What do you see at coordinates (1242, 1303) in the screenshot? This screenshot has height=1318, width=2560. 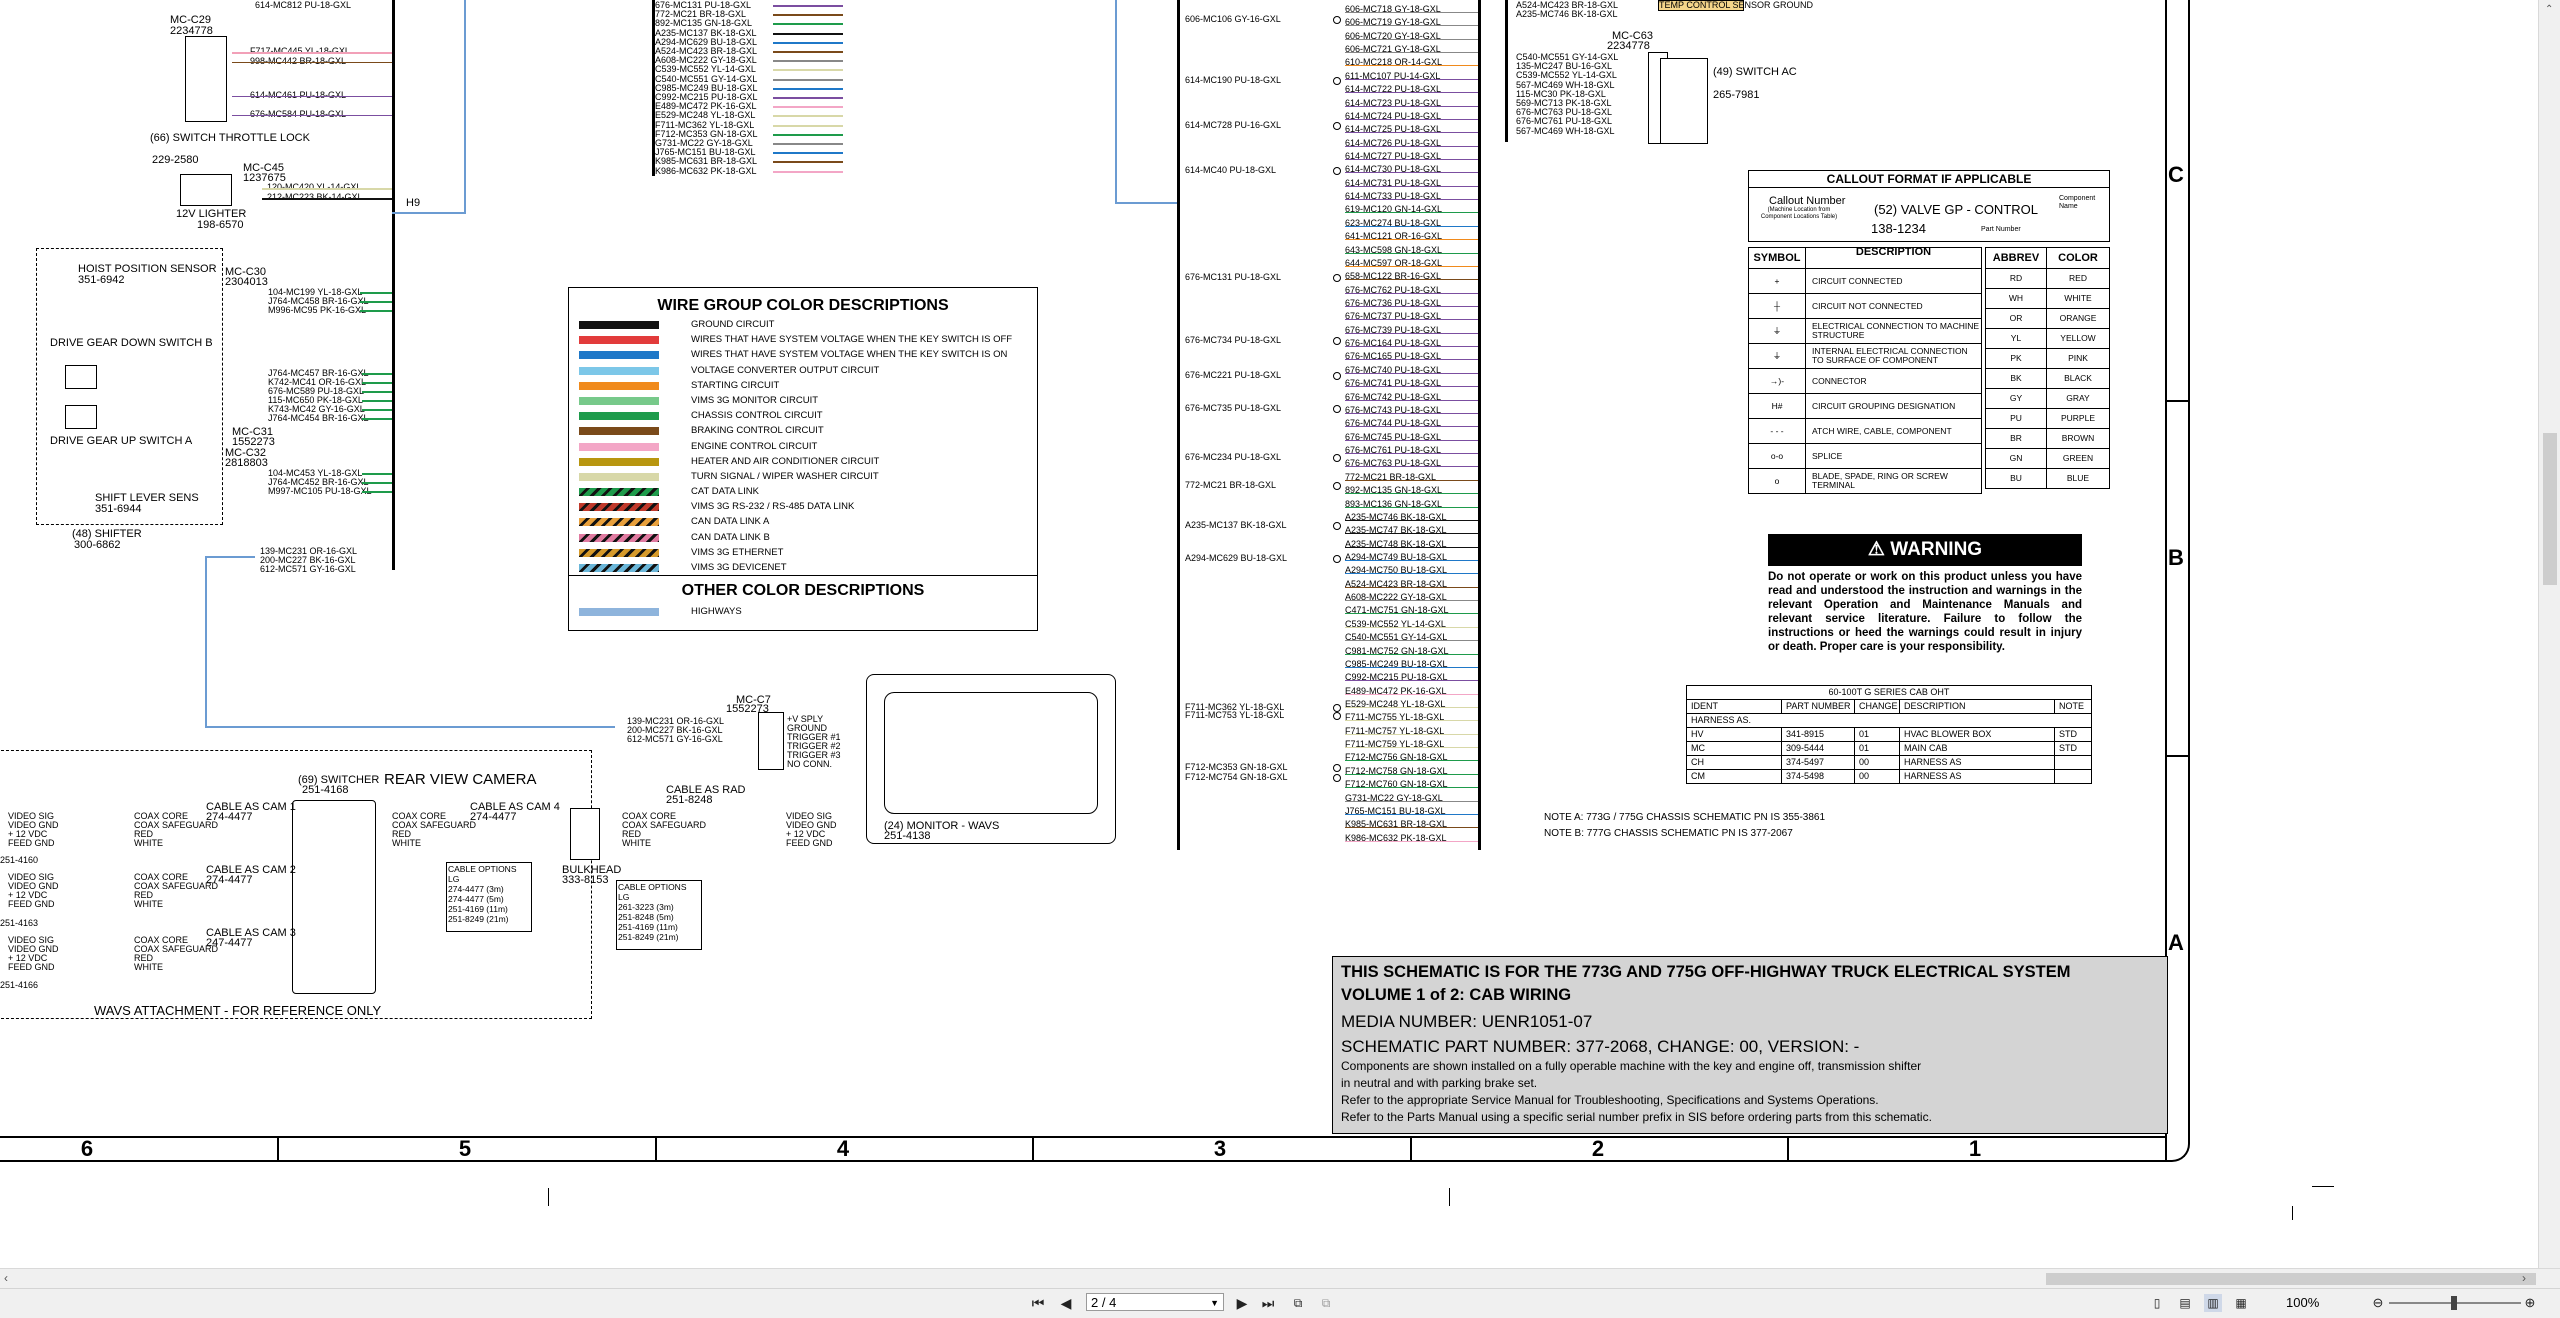 I see `next-page-button: ▶` at bounding box center [1242, 1303].